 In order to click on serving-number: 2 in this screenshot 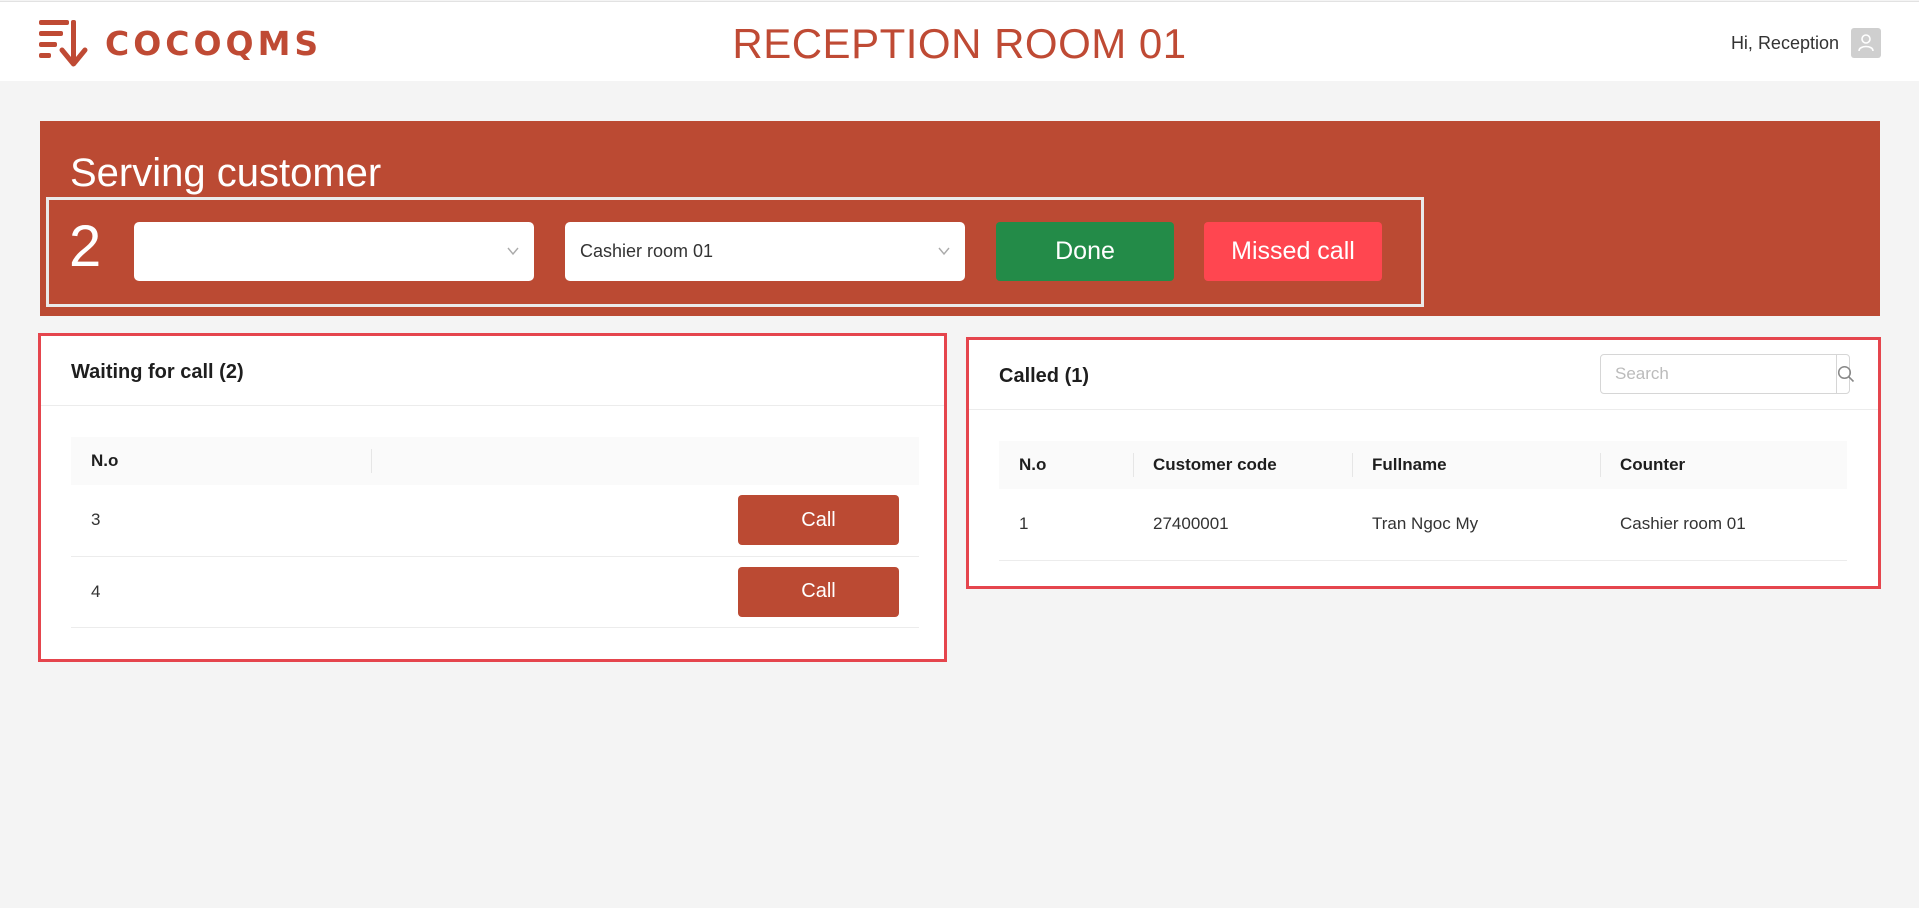, I will do `click(85, 246)`.